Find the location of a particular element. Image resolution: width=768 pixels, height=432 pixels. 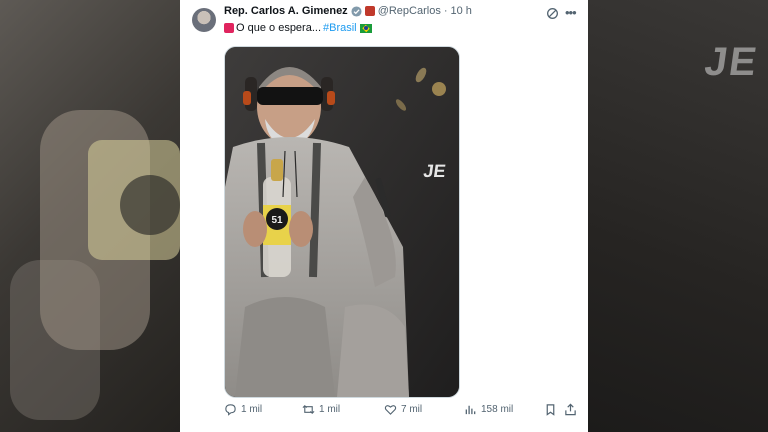

timestamp: 10 h is located at coordinates (461, 11).